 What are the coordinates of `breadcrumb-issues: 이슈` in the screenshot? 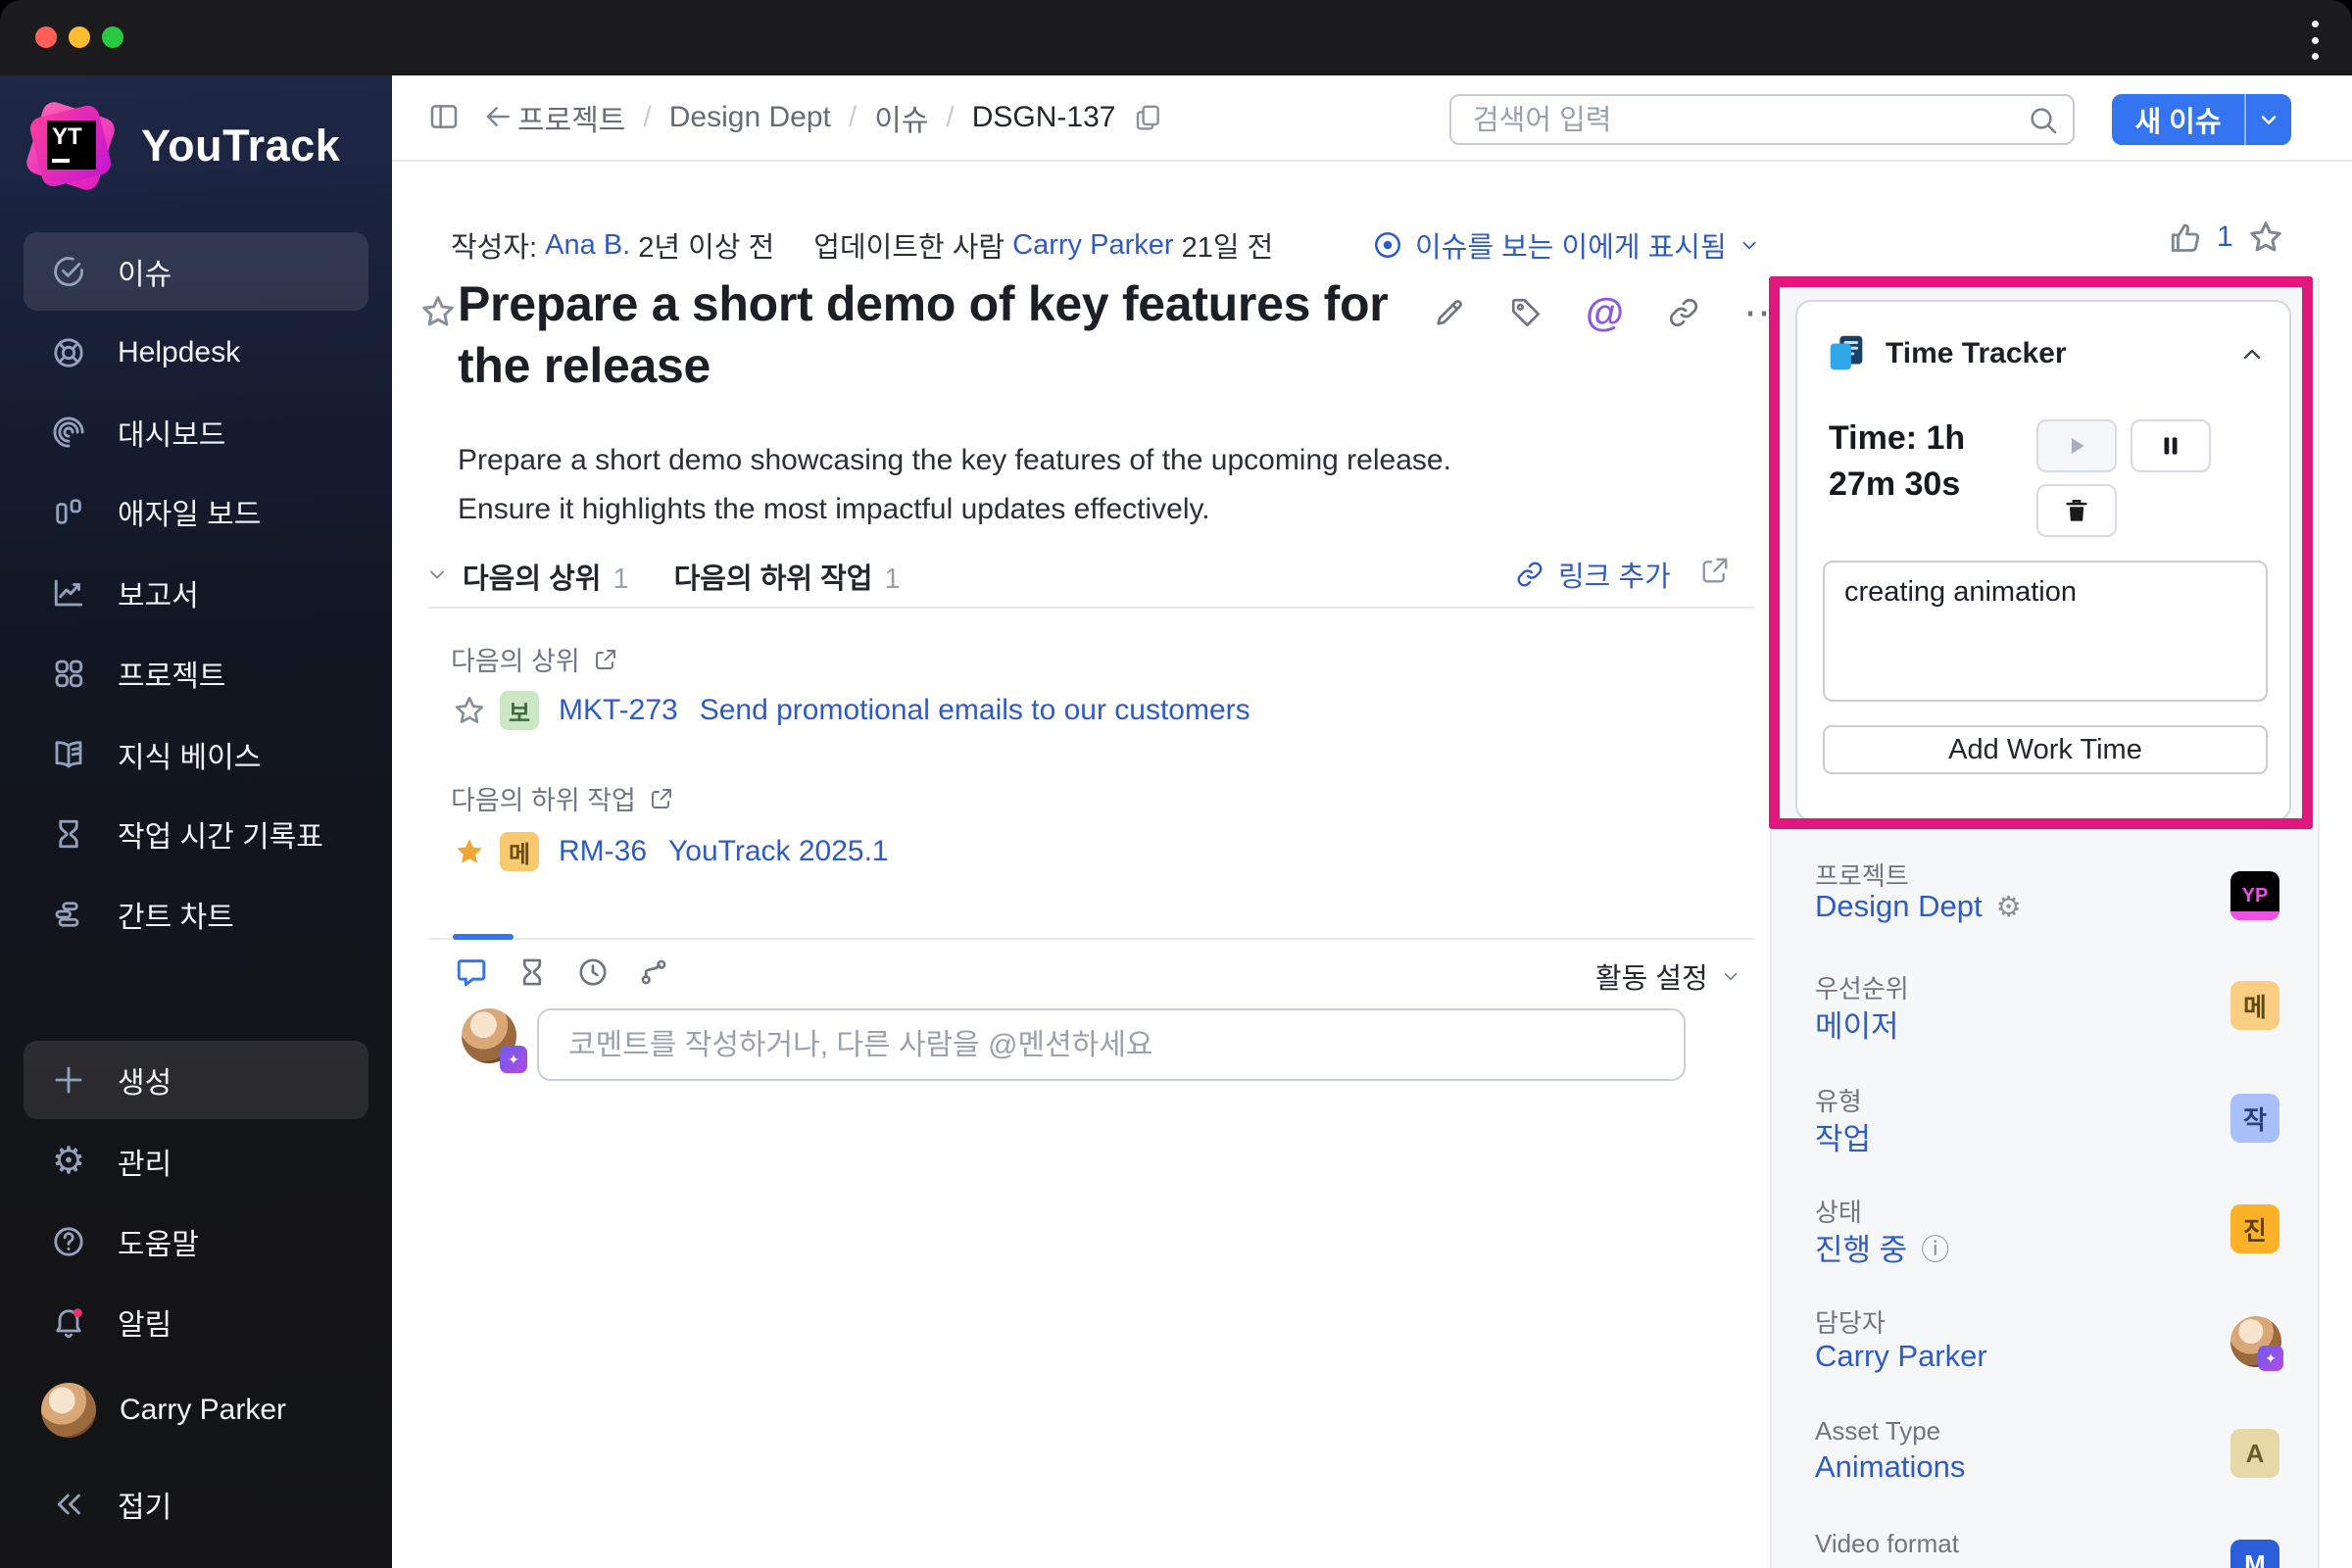 It's located at (901, 117).